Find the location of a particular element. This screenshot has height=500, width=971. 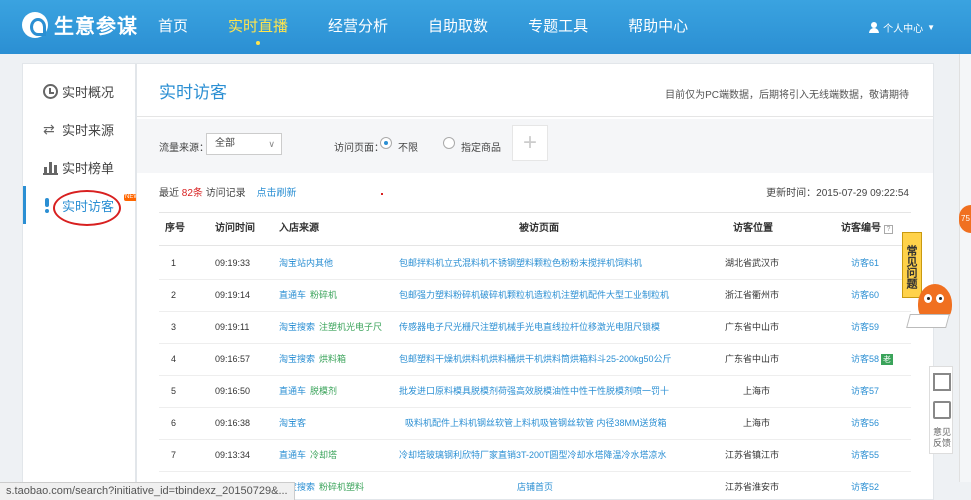

row-visitor: 访客59 is located at coordinates (865, 327).